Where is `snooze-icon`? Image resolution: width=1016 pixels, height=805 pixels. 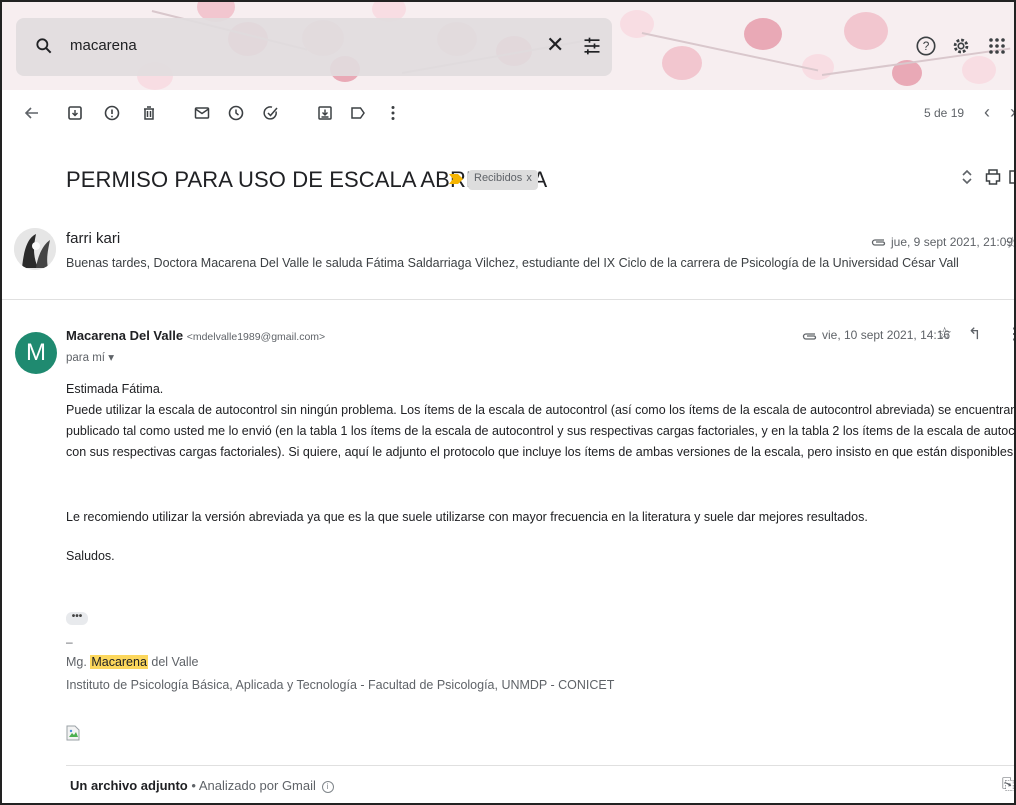
snooze-icon is located at coordinates (236, 113).